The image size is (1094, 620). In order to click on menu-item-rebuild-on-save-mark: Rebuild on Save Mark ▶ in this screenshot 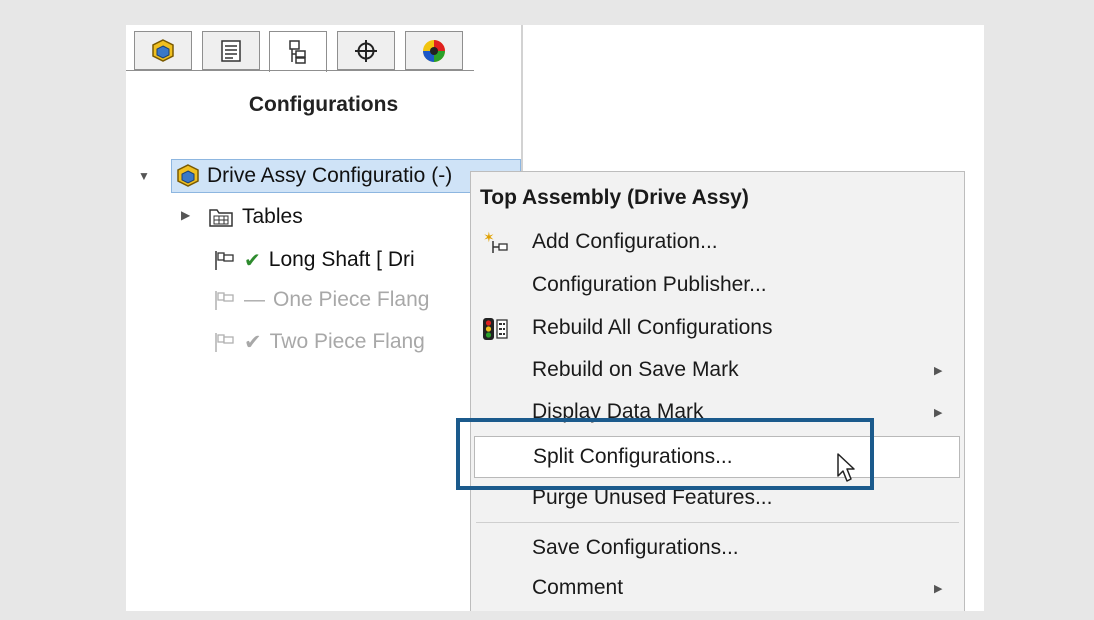, I will do `click(717, 370)`.